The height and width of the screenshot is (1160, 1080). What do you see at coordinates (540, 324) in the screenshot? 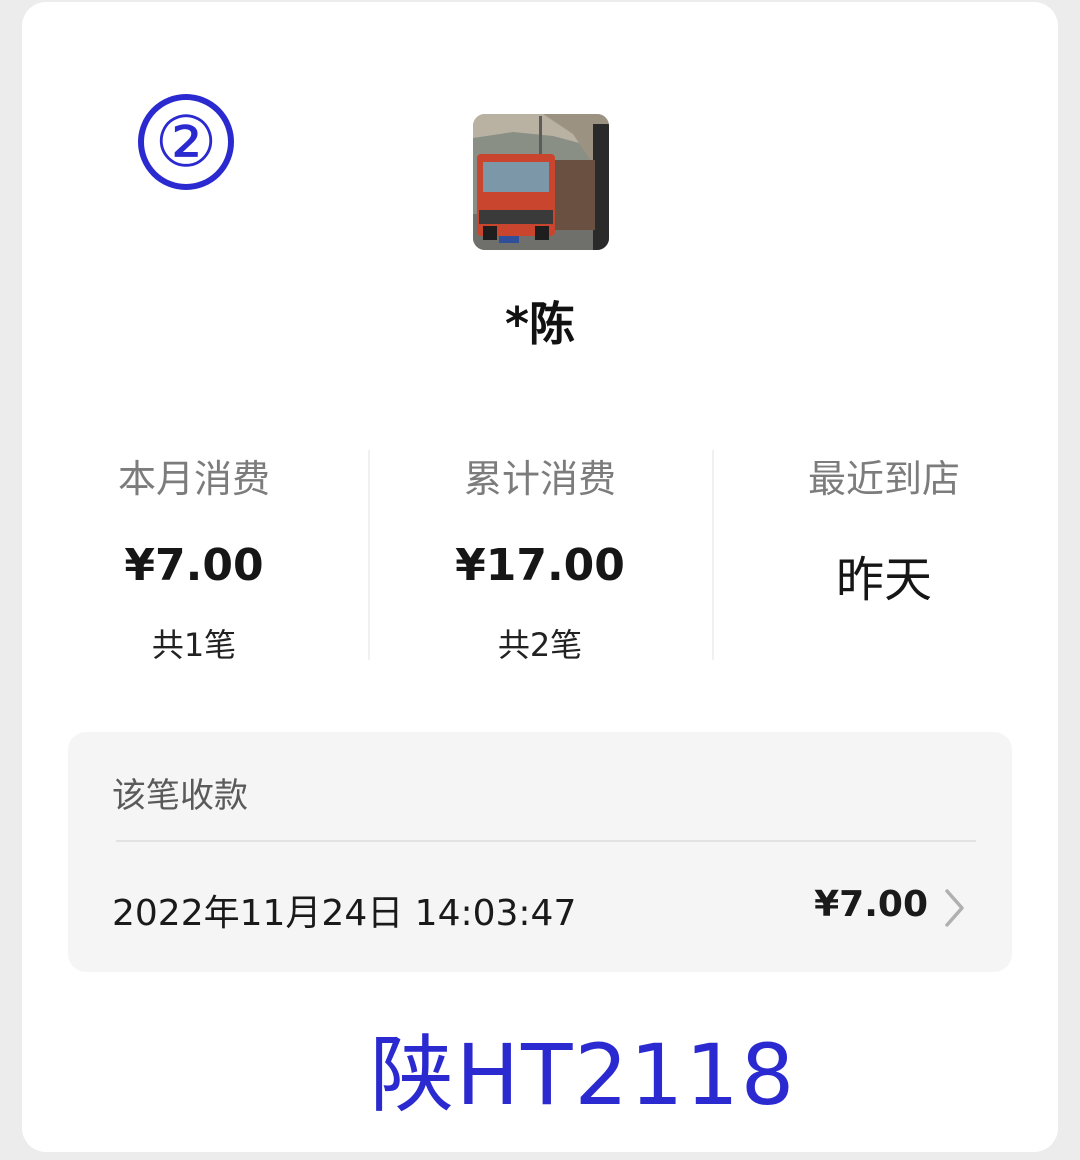
I see `customer-name: *陈` at bounding box center [540, 324].